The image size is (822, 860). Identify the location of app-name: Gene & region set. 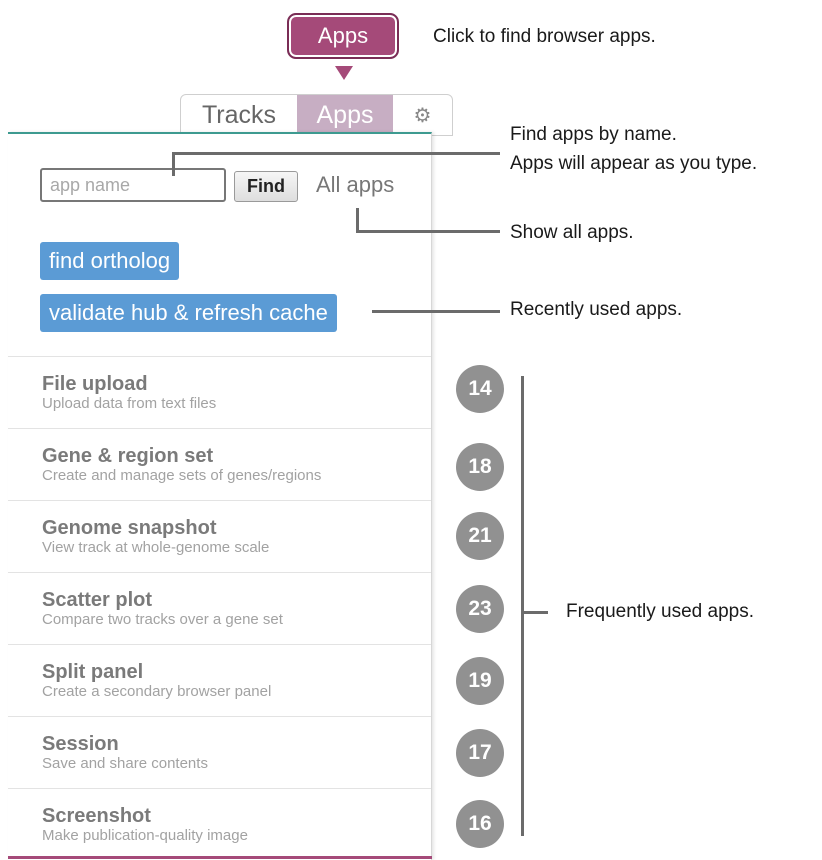
(128, 456).